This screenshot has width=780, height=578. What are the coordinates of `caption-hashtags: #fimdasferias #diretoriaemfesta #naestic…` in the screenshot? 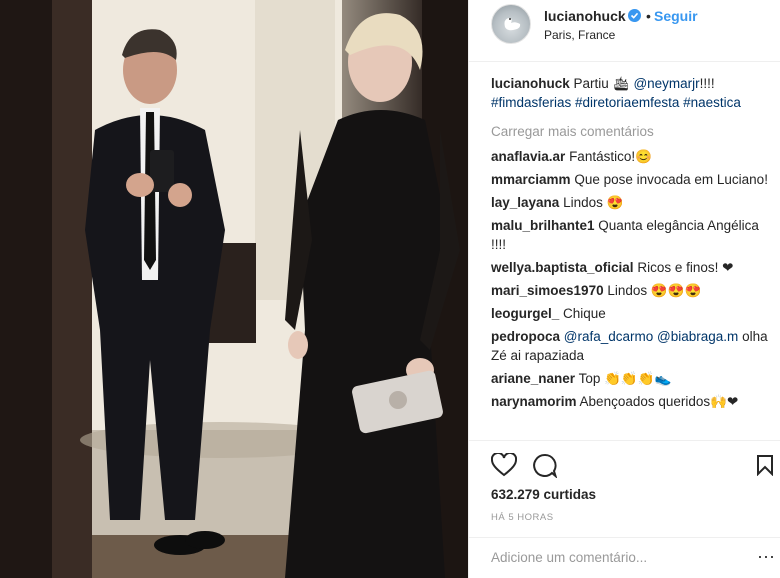 It's located at (616, 102).